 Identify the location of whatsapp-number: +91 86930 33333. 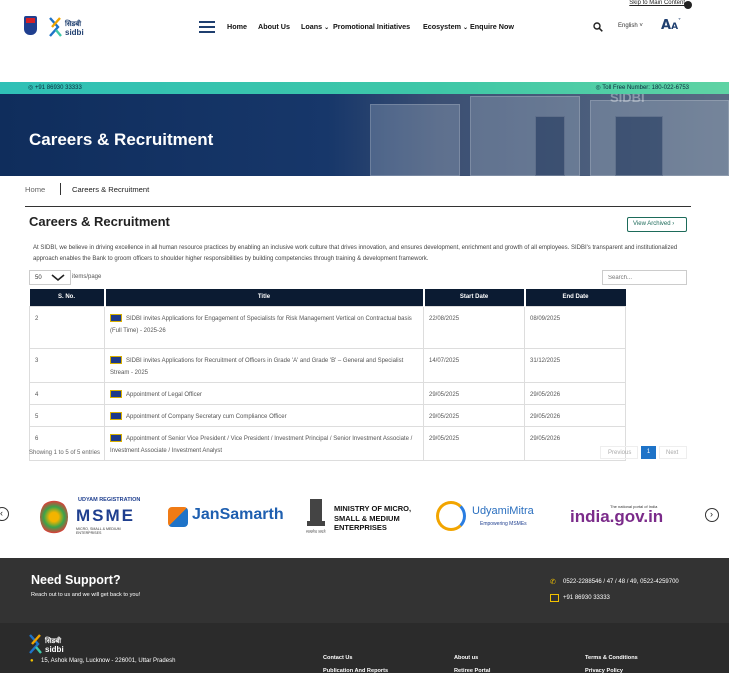
(58, 88).